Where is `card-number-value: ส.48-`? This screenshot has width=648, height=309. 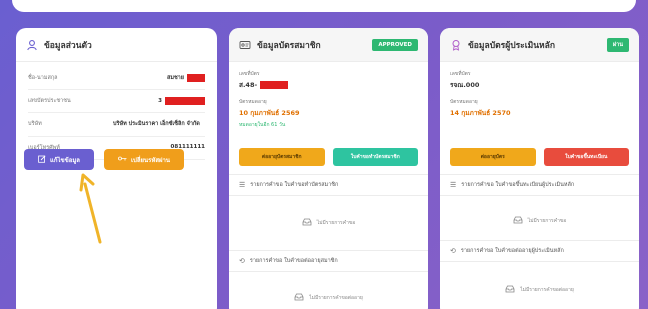
card-number-value: ส.48- is located at coordinates (248, 85).